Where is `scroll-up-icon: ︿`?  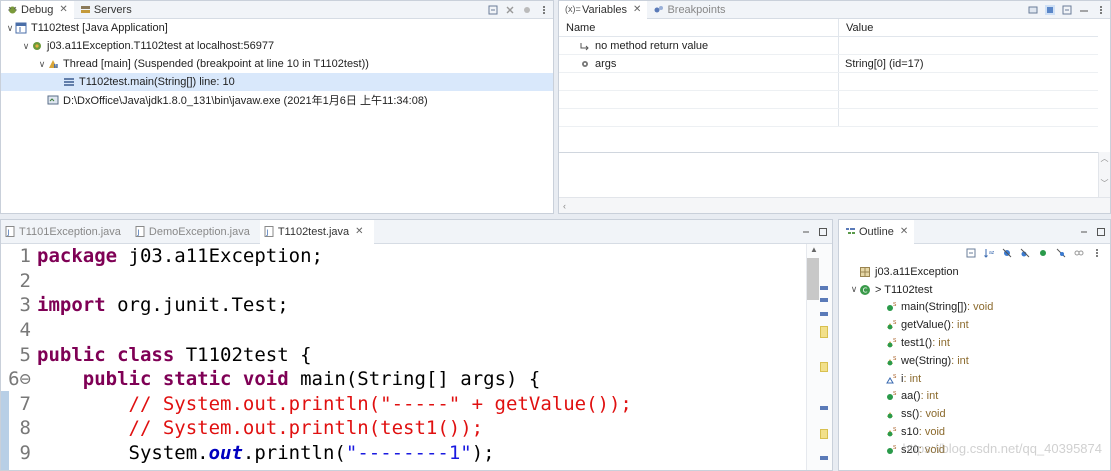
scroll-up-icon: ︿ is located at coordinates (1104, 158).